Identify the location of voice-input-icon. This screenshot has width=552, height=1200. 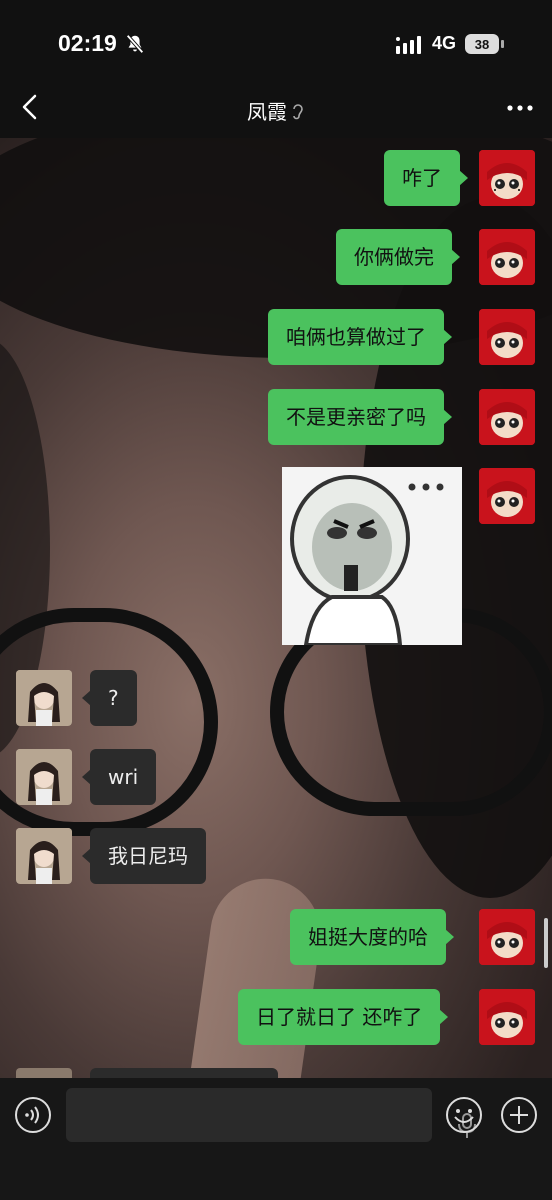
(33, 1115).